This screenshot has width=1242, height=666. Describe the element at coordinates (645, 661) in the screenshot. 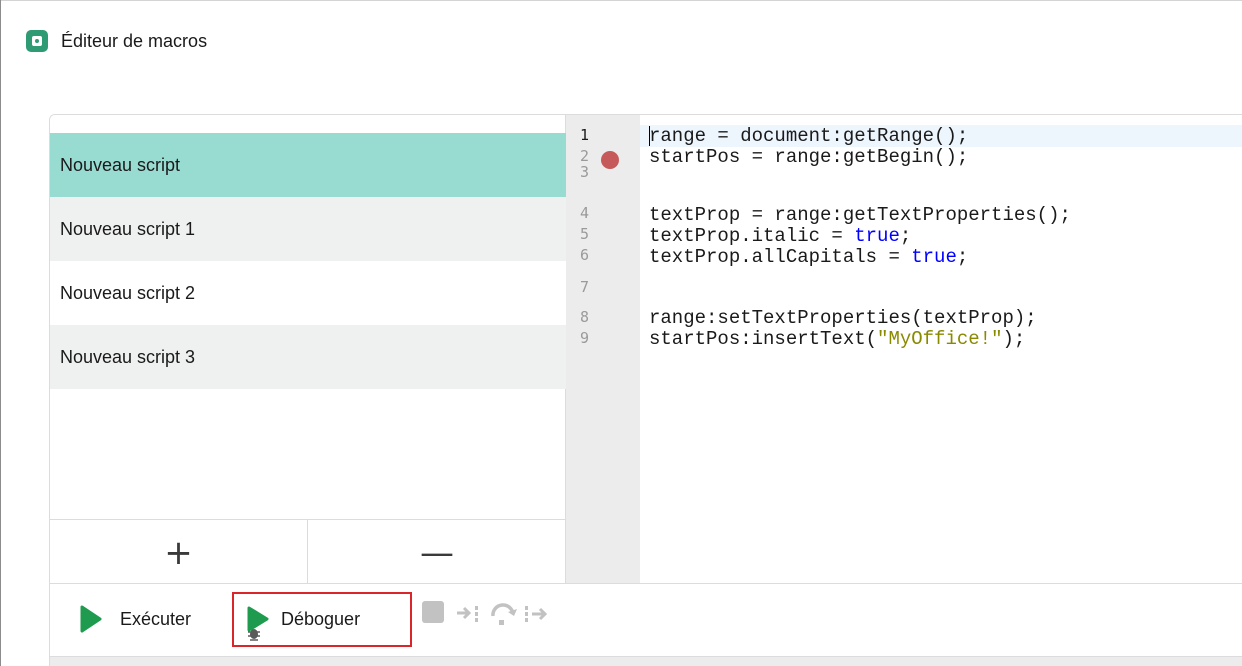

I see `status-strip` at that location.